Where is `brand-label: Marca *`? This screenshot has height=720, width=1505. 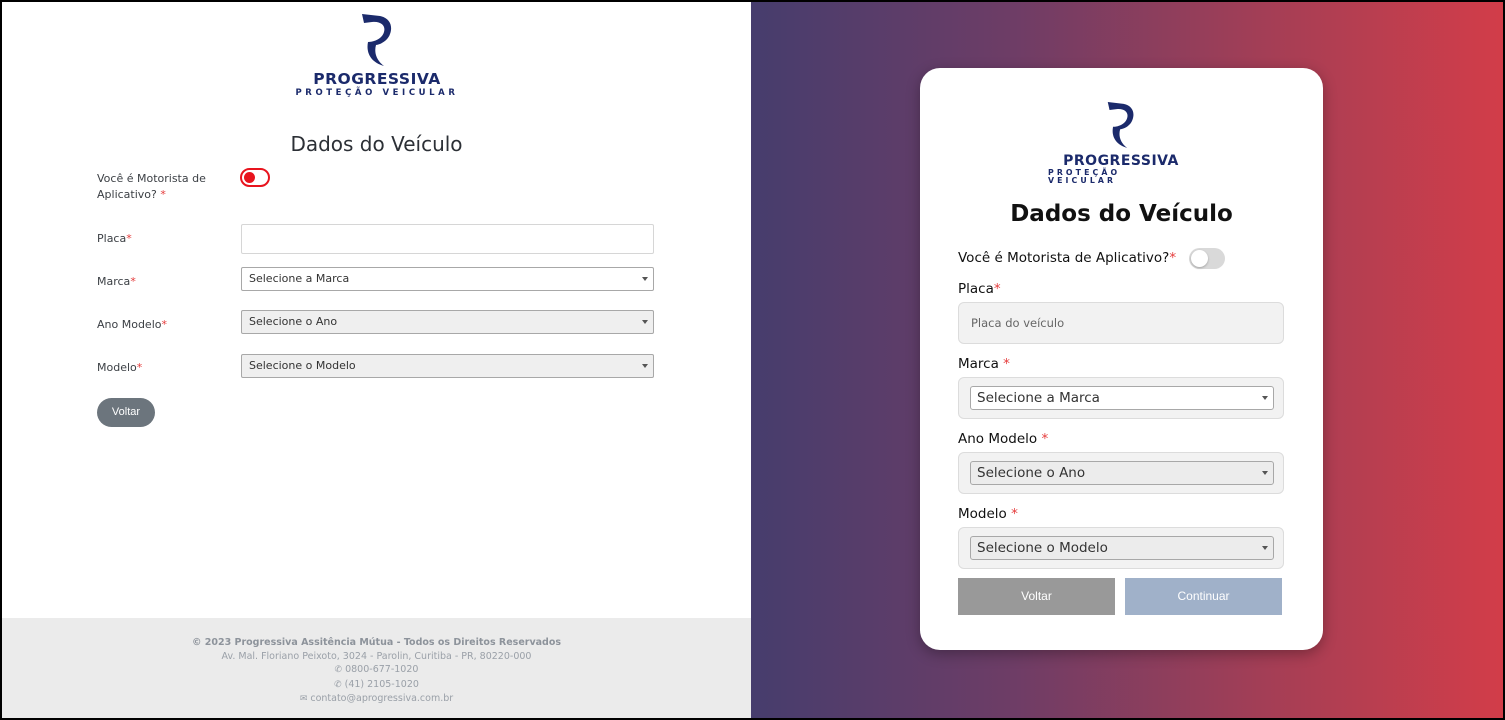 brand-label: Marca * is located at coordinates (984, 364).